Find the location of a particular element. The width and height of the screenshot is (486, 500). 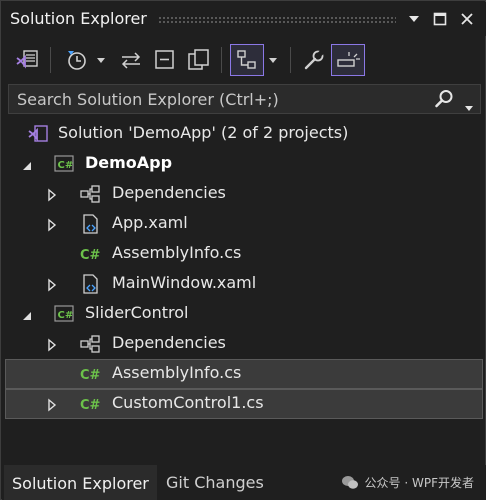

tab-git-changes: Git Changes is located at coordinates (215, 482).